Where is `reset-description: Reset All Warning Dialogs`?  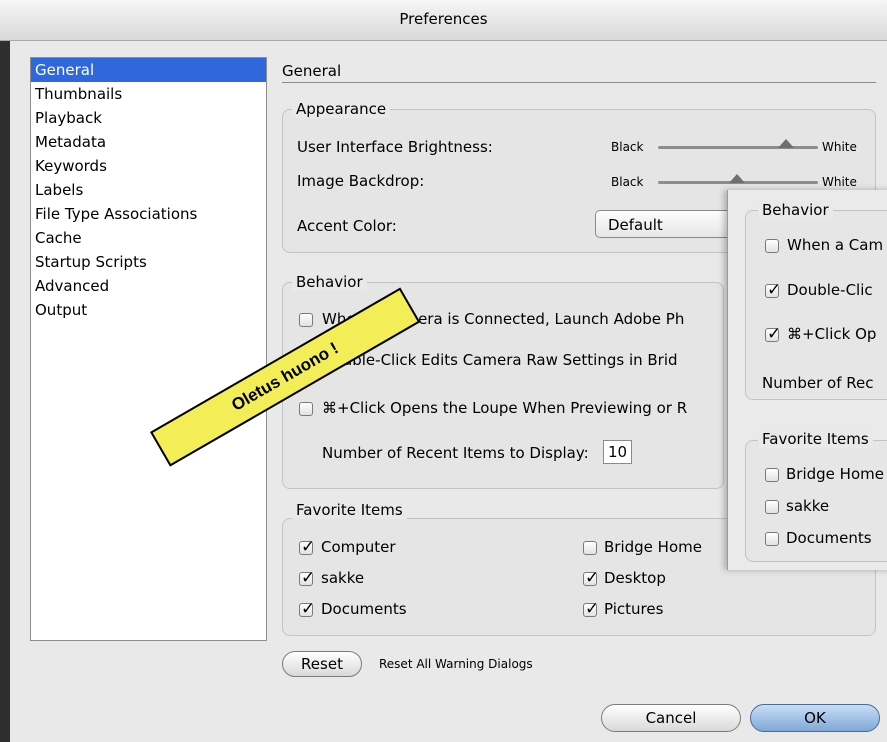
reset-description: Reset All Warning Dialogs is located at coordinates (456, 664).